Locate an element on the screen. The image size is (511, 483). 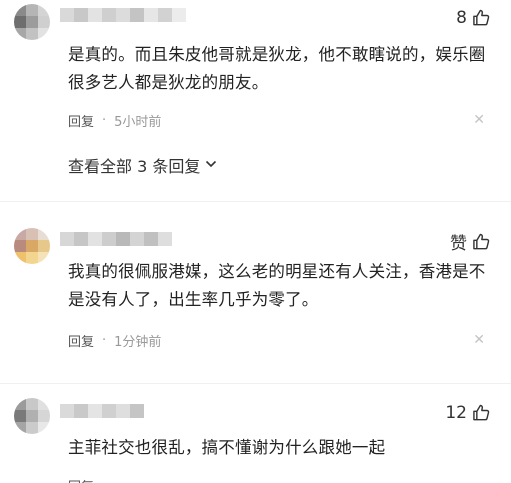
like-button: 赞 is located at coordinates (470, 241).